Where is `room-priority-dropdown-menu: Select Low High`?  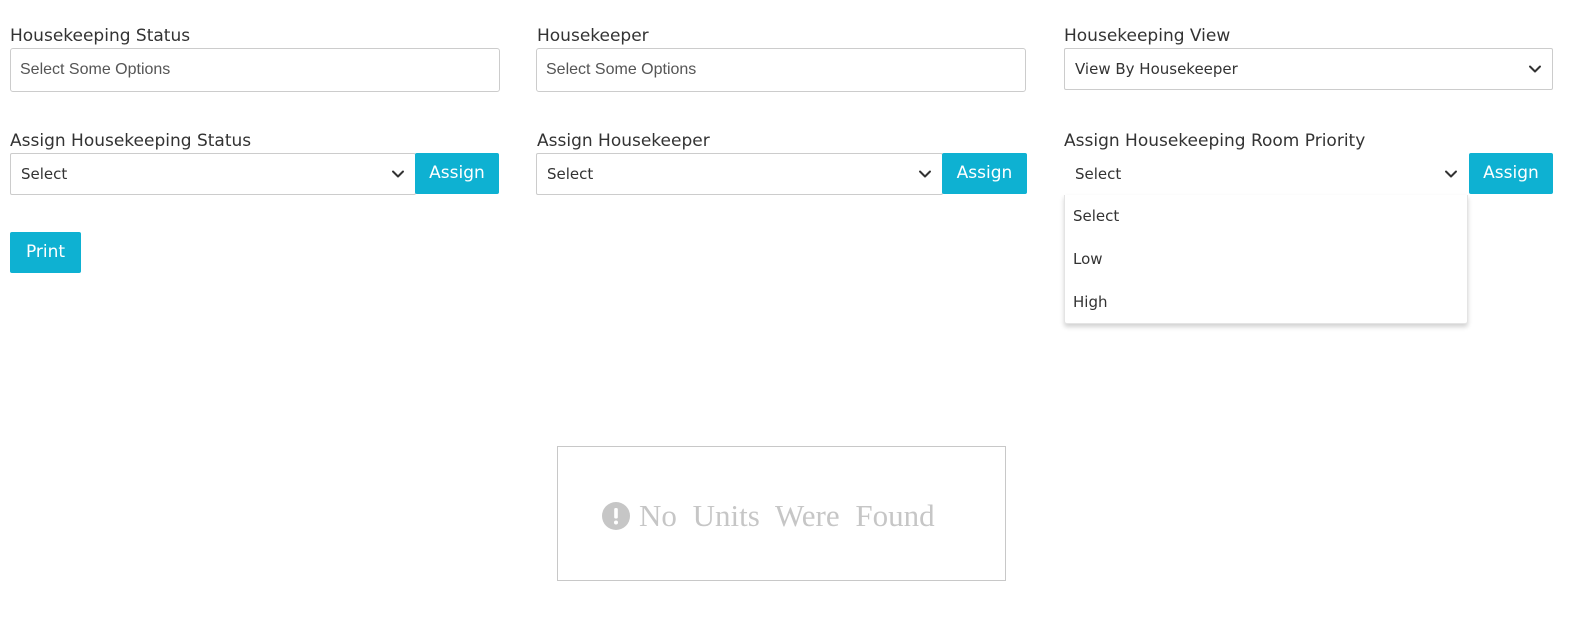 room-priority-dropdown-menu: Select Low High is located at coordinates (1266, 259).